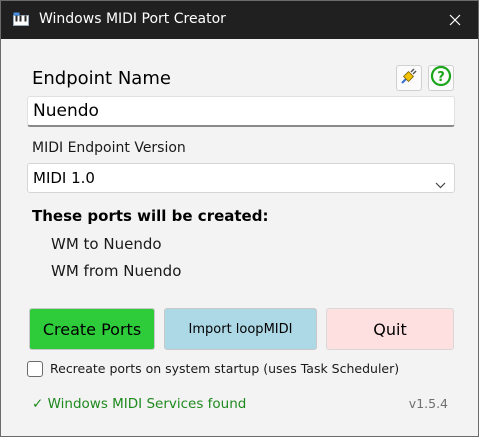 The image size is (479, 437). I want to click on close-icon, so click(455, 20).